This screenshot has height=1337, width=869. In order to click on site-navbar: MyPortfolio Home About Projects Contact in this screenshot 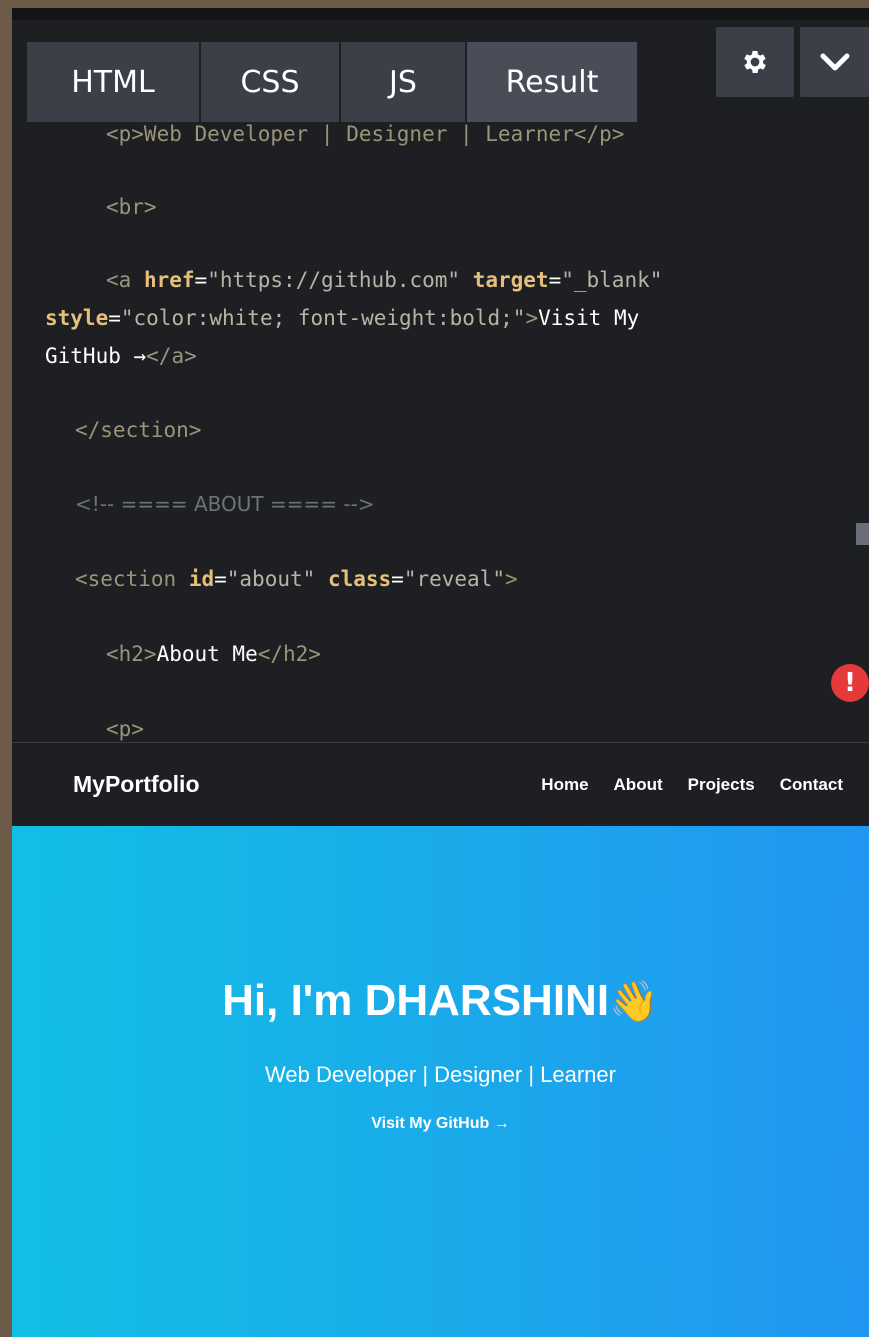, I will do `click(440, 784)`.